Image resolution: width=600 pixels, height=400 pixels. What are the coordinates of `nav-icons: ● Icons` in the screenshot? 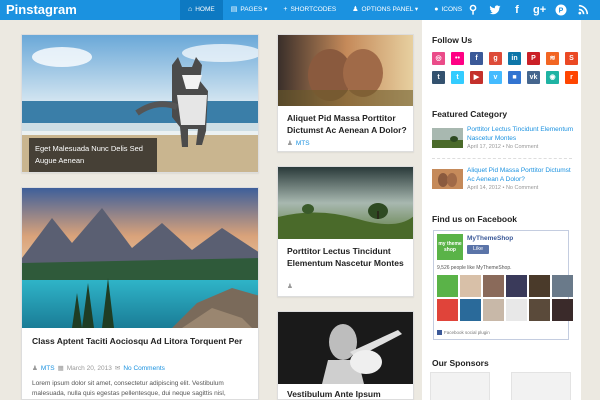 It's located at (448, 10).